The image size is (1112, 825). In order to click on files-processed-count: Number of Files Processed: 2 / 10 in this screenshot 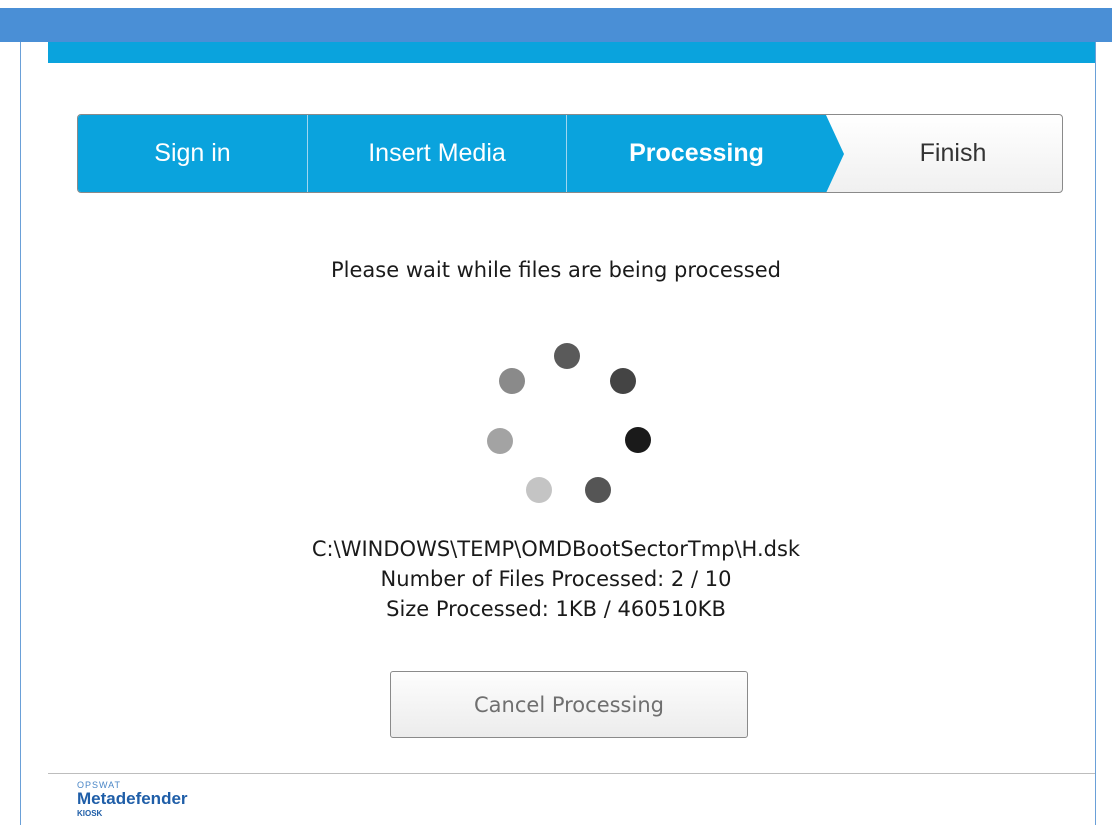, I will do `click(556, 579)`.